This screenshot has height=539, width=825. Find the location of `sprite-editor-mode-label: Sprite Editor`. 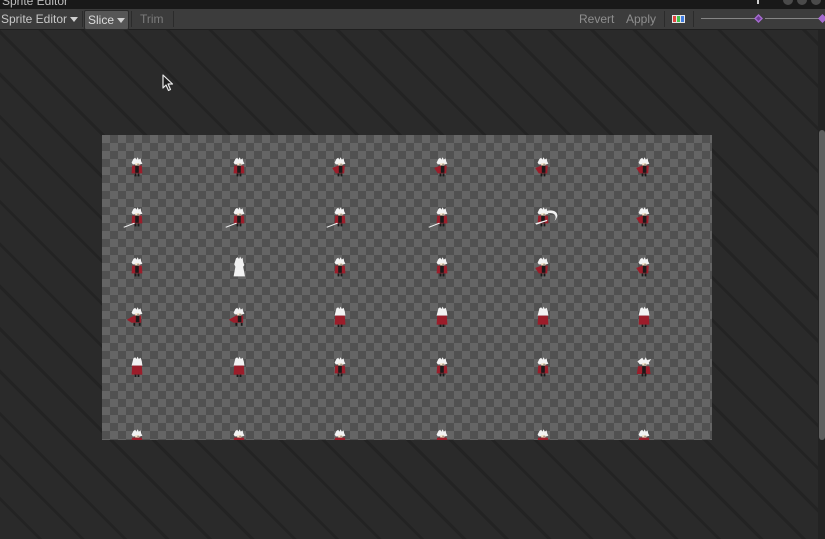

sprite-editor-mode-label: Sprite Editor is located at coordinates (34, 19).